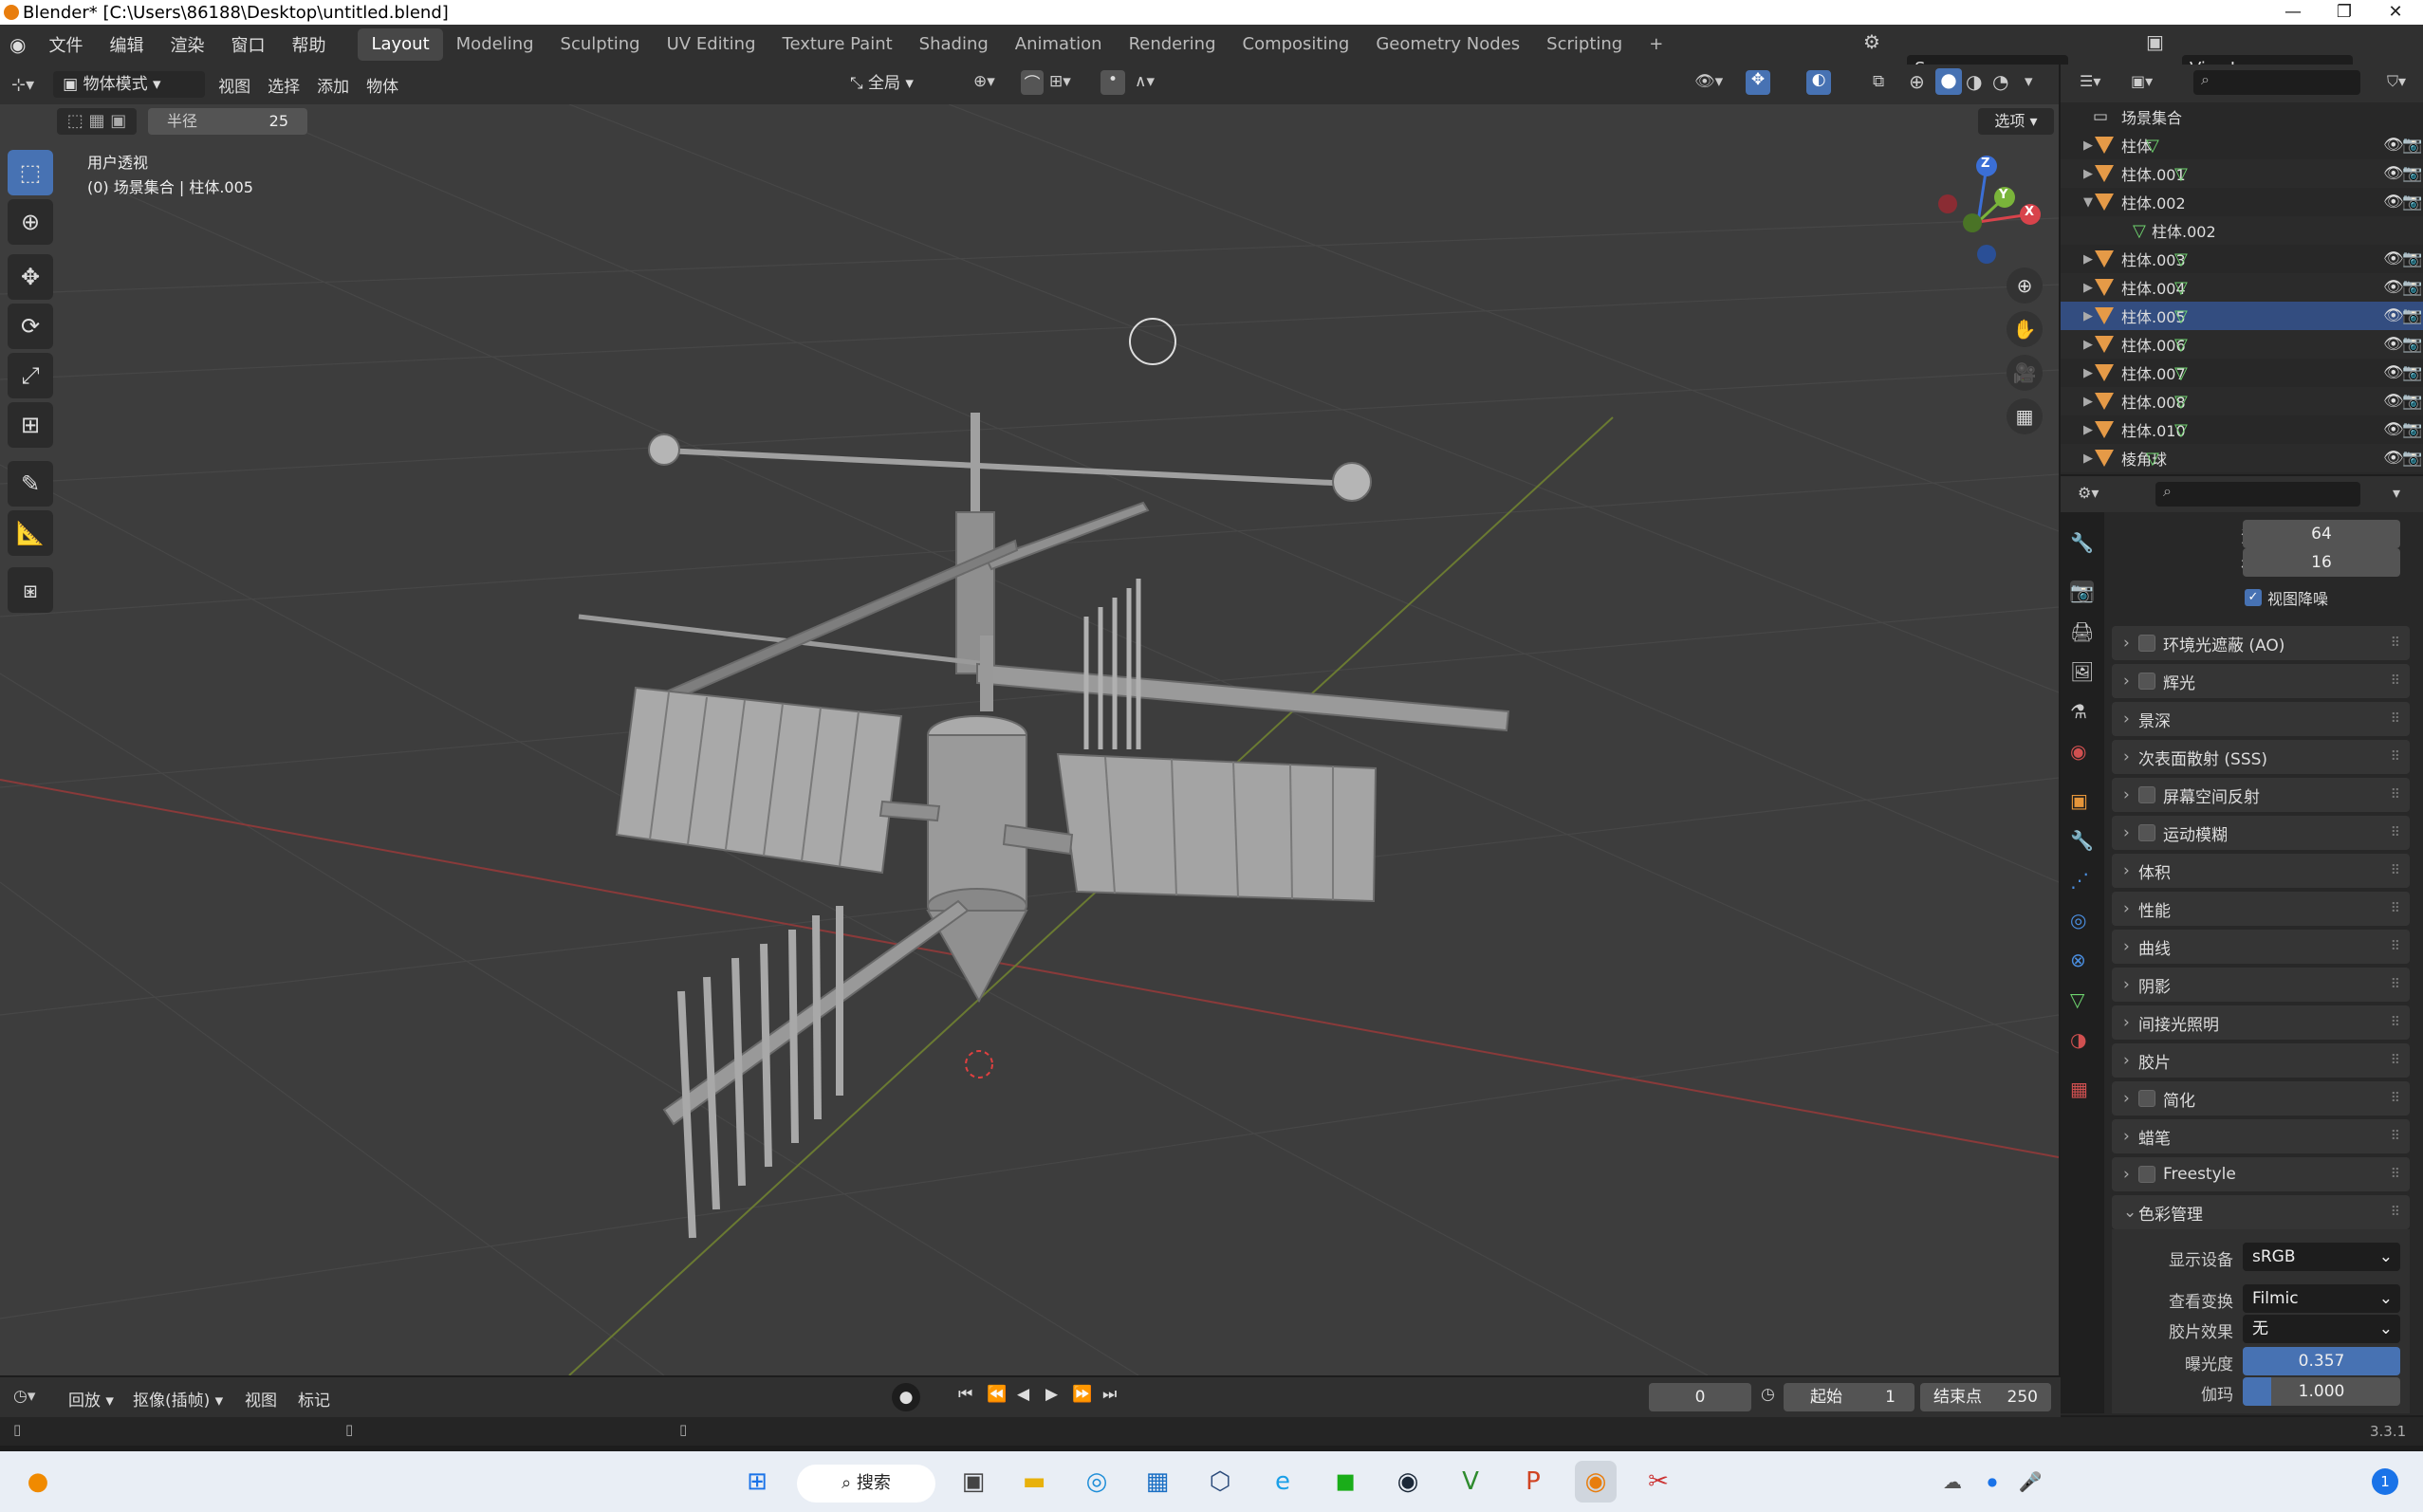 The width and height of the screenshot is (2423, 1512). I want to click on powerpoint-icon: P, so click(1533, 1482).